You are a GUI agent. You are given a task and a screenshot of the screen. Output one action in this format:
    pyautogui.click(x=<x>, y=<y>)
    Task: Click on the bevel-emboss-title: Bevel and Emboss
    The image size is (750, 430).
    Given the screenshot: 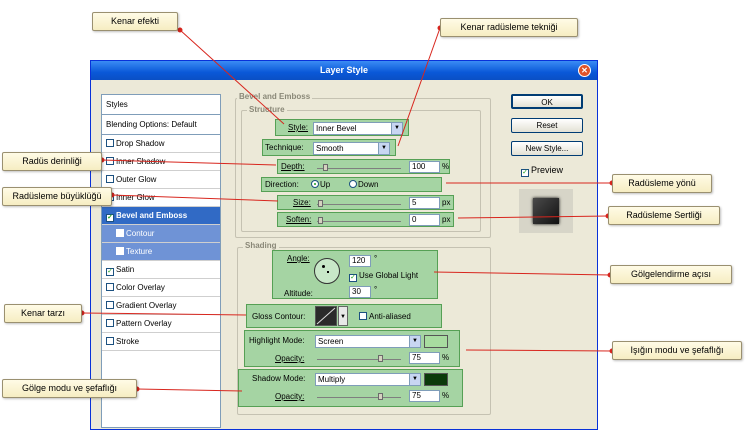 What is the action you would take?
    pyautogui.click(x=275, y=96)
    